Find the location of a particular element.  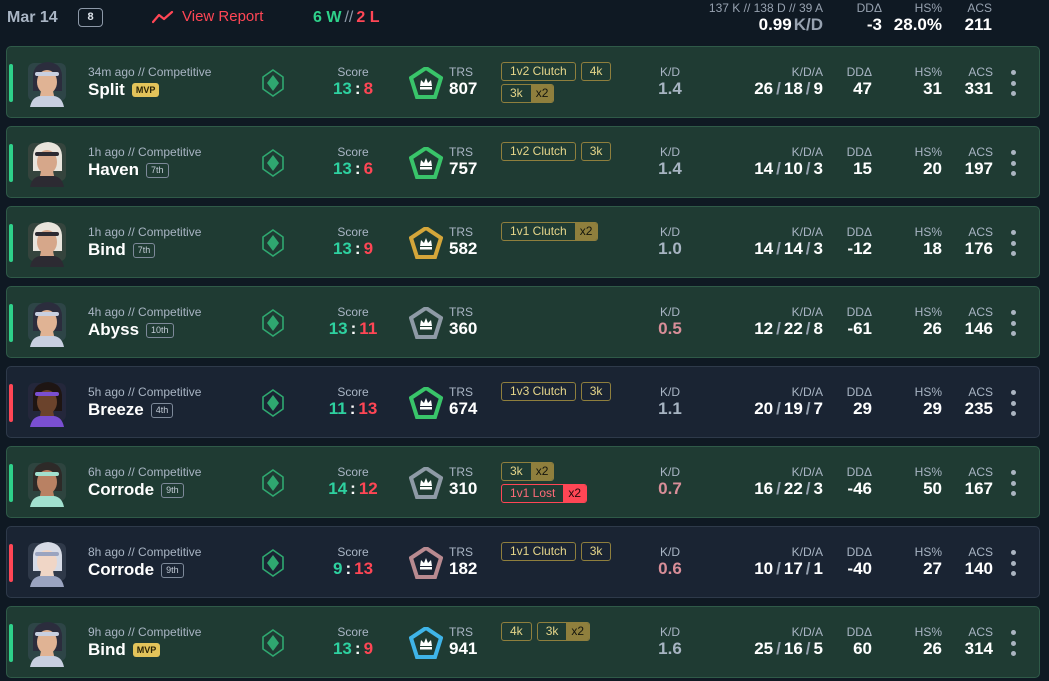

overall-kd-value: 0.99 is located at coordinates (775, 24).